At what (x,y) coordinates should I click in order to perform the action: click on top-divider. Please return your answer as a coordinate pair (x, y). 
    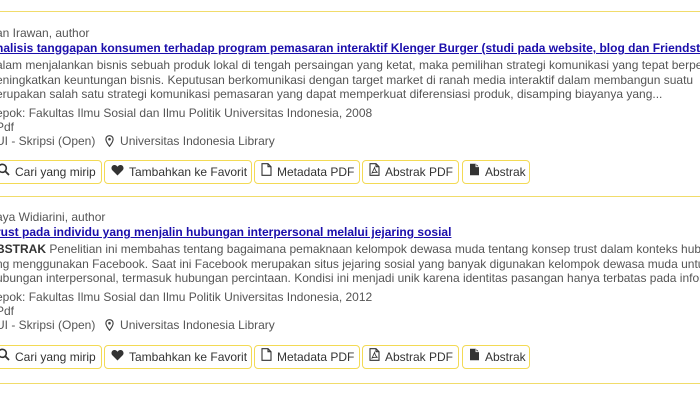
    Looking at the image, I should click on (350, 11).